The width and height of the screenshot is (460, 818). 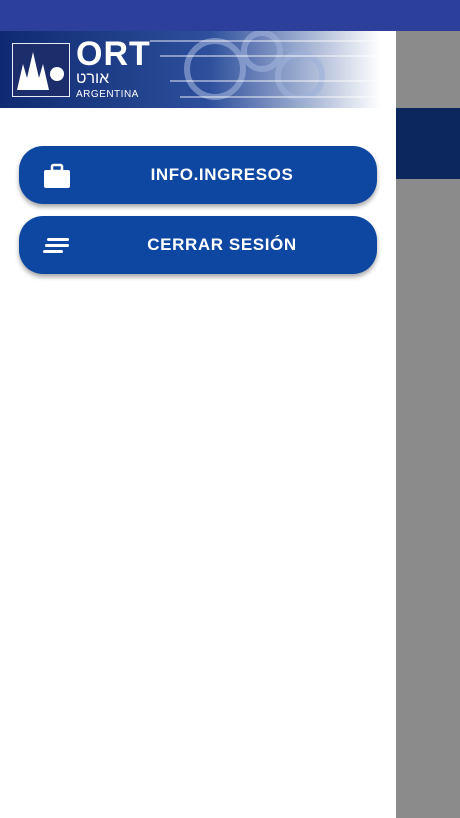 I want to click on briefcase-icon, so click(x=57, y=175).